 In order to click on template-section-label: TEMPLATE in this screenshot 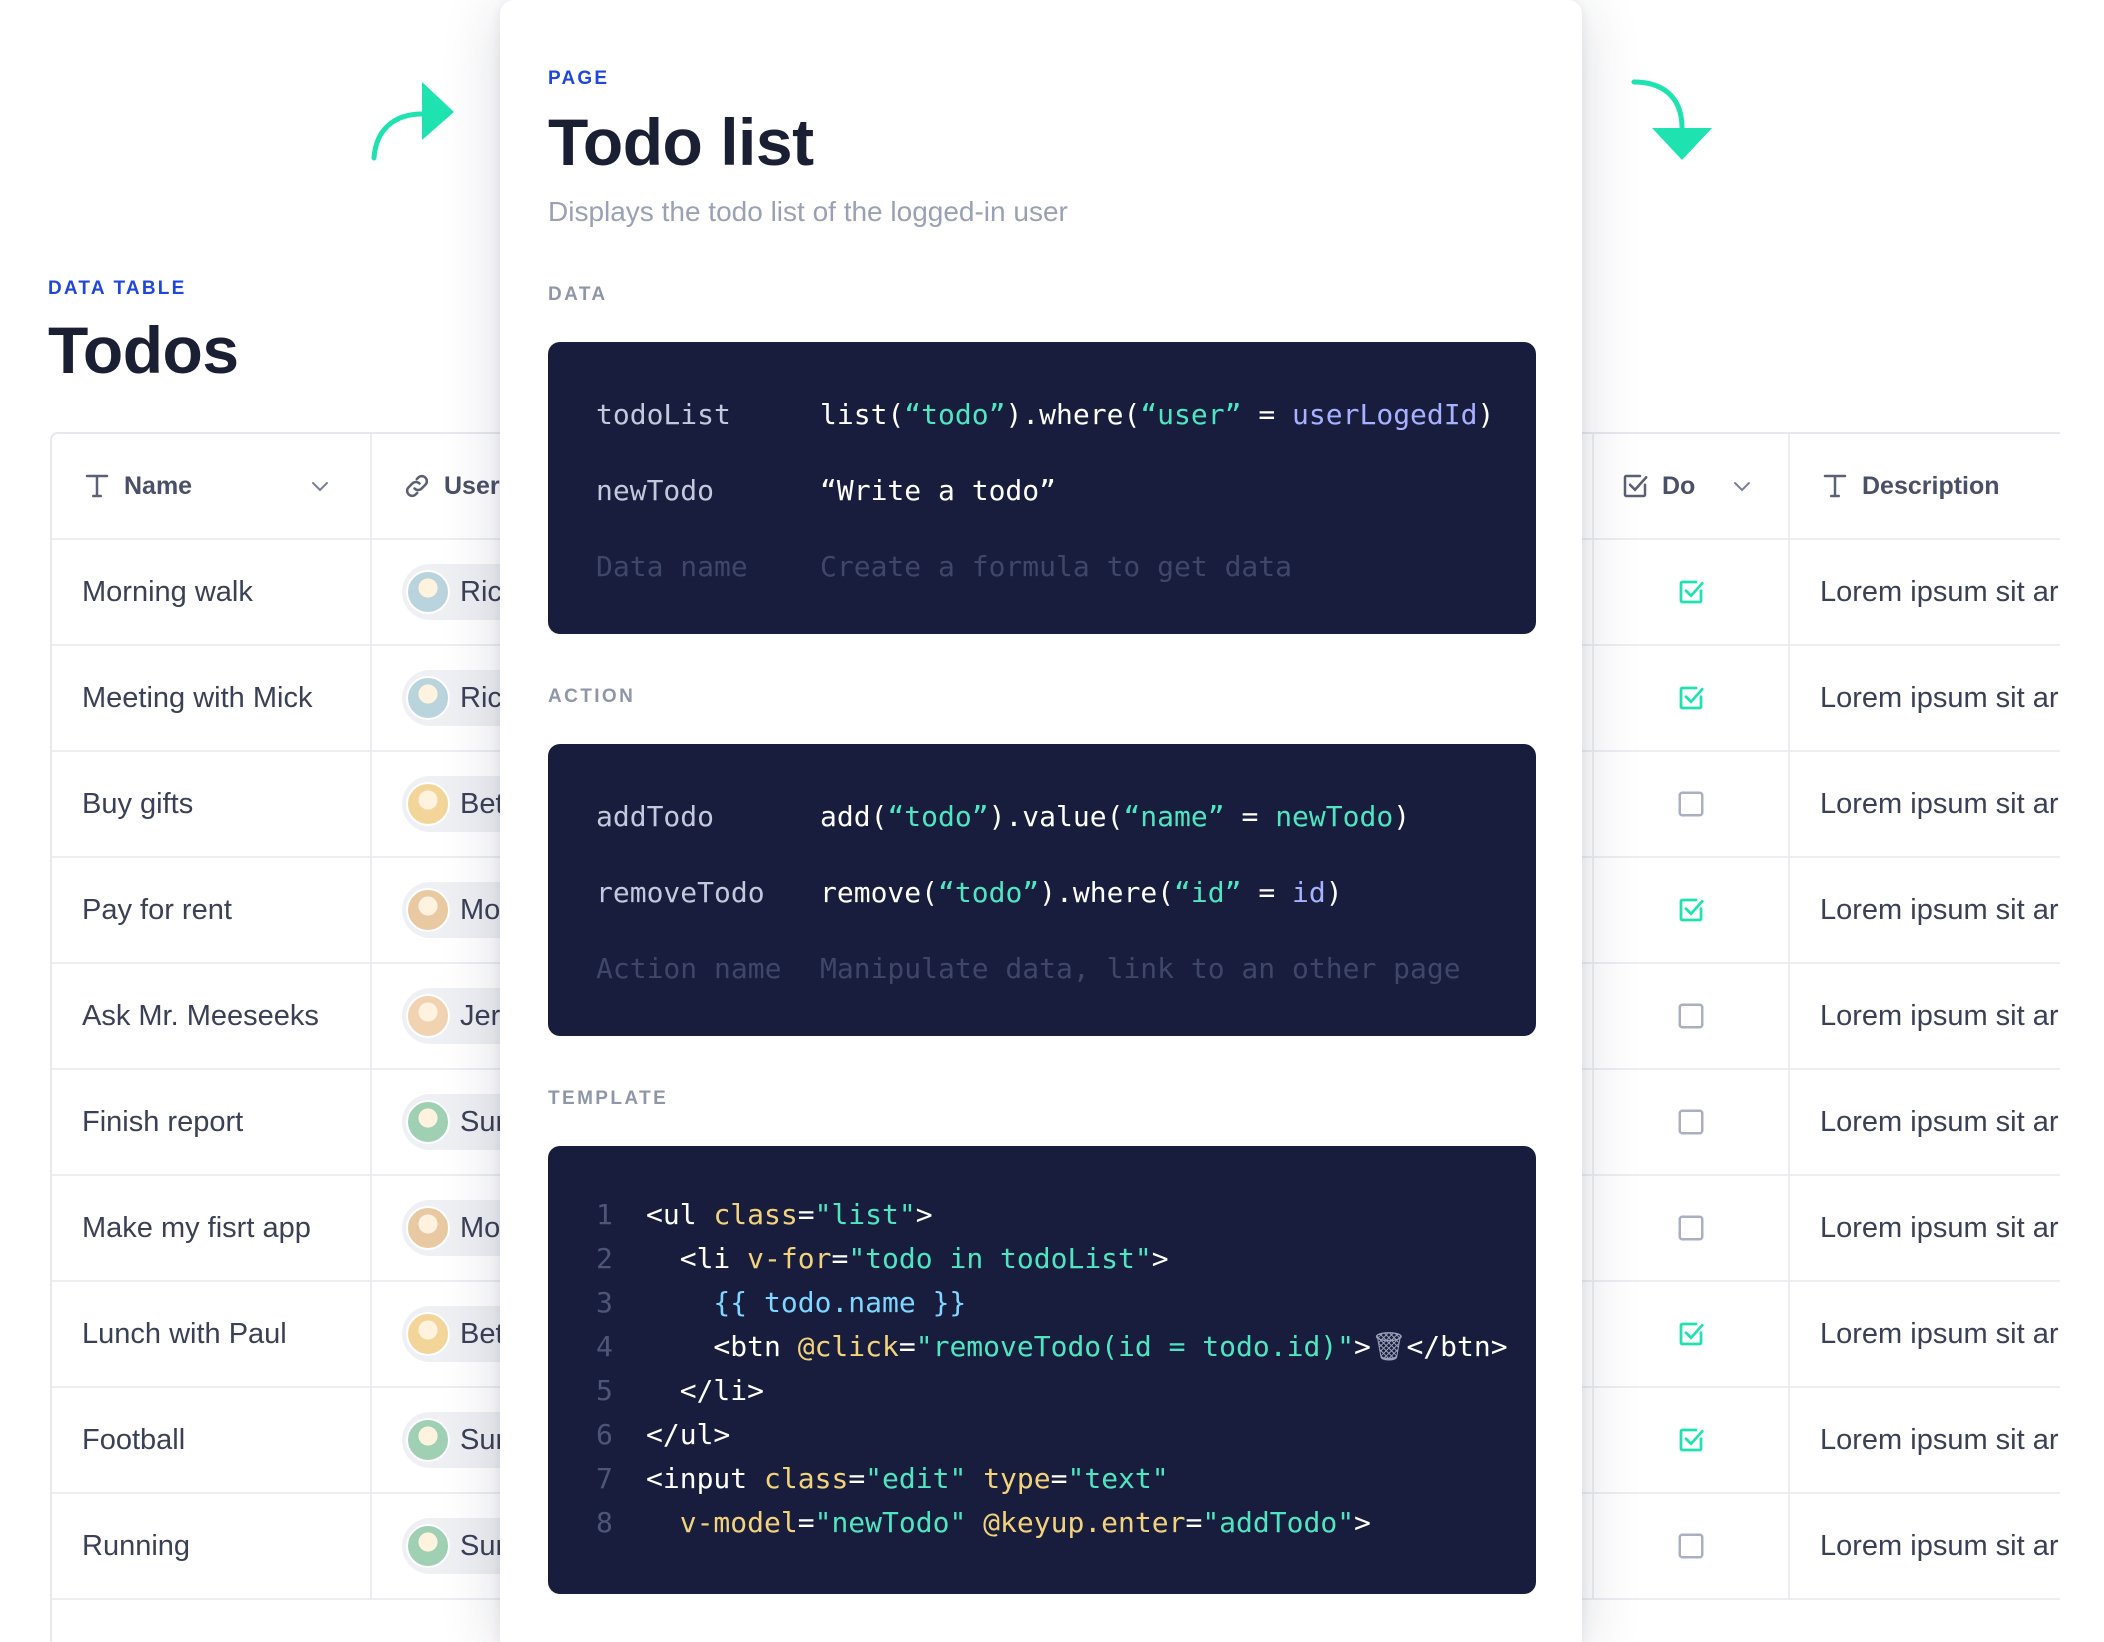, I will do `click(608, 1098)`.